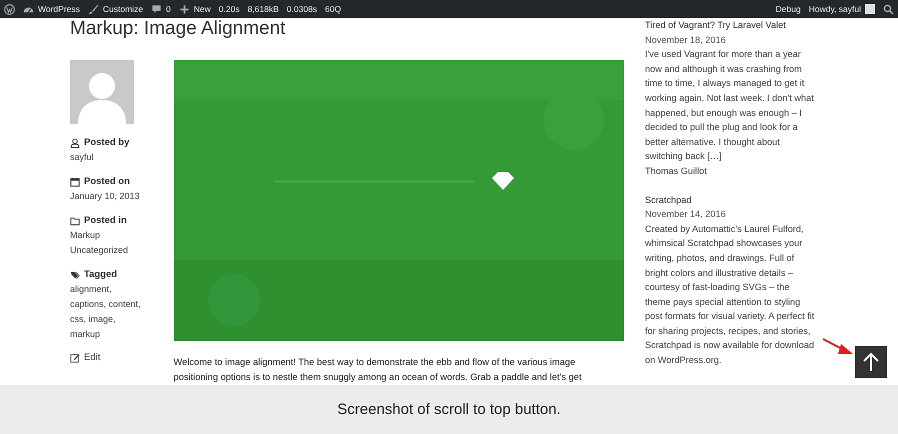  I want to click on meta-value: captions, content,, so click(105, 304).